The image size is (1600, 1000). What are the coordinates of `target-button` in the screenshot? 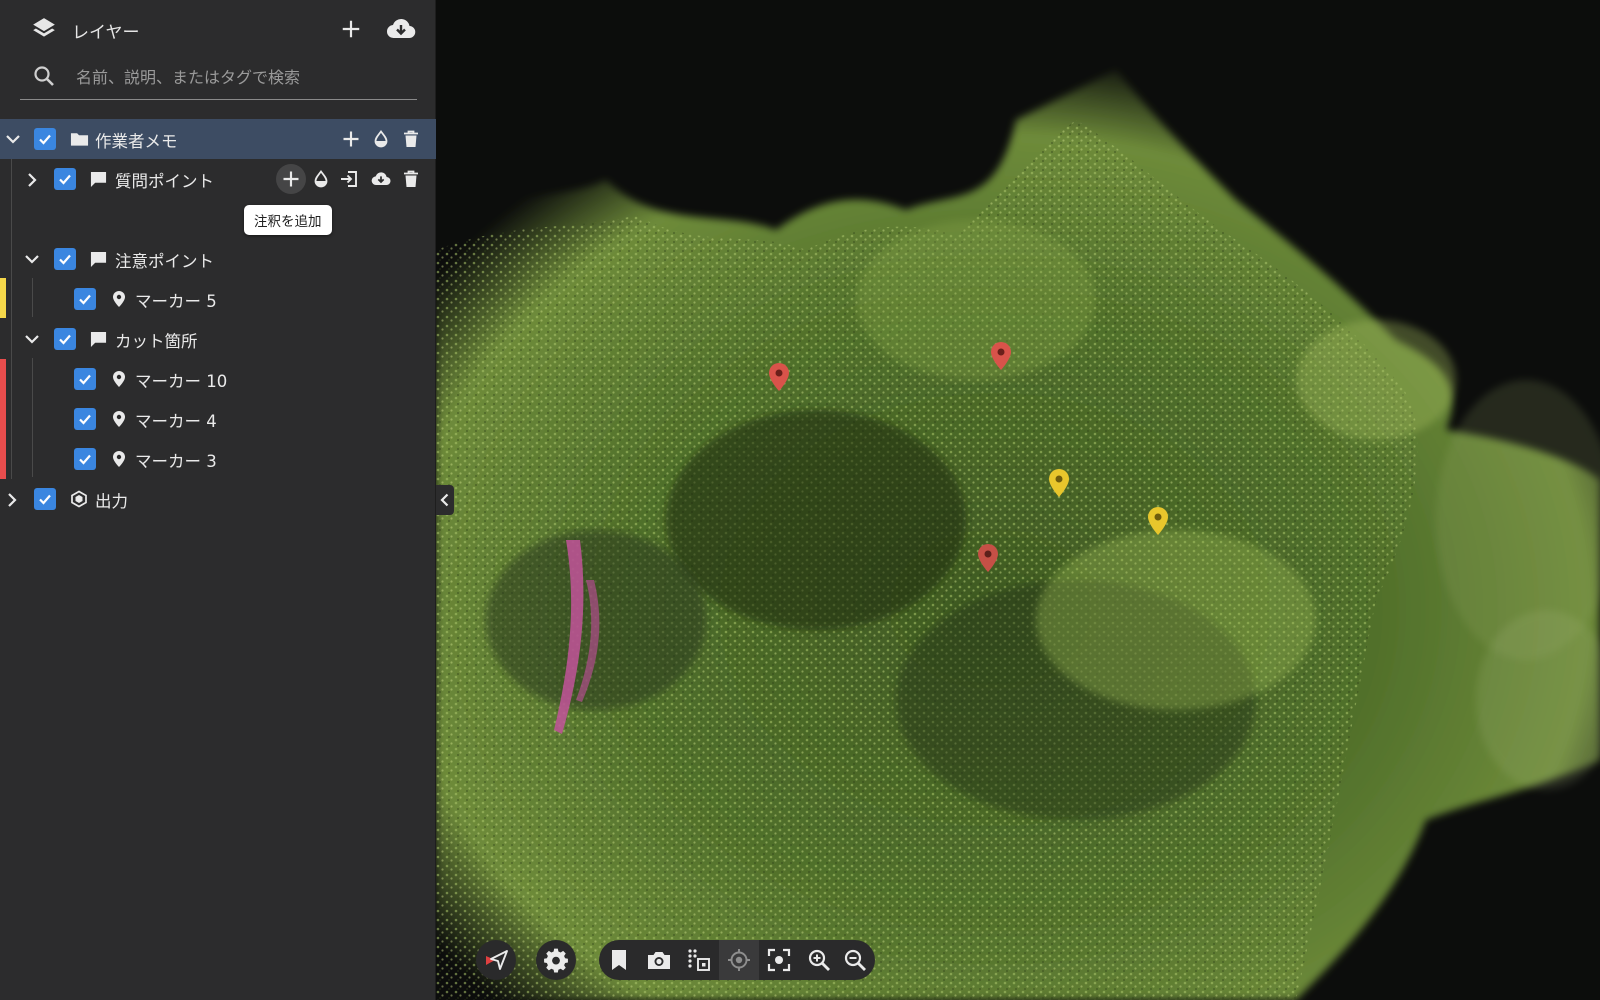 It's located at (739, 960).